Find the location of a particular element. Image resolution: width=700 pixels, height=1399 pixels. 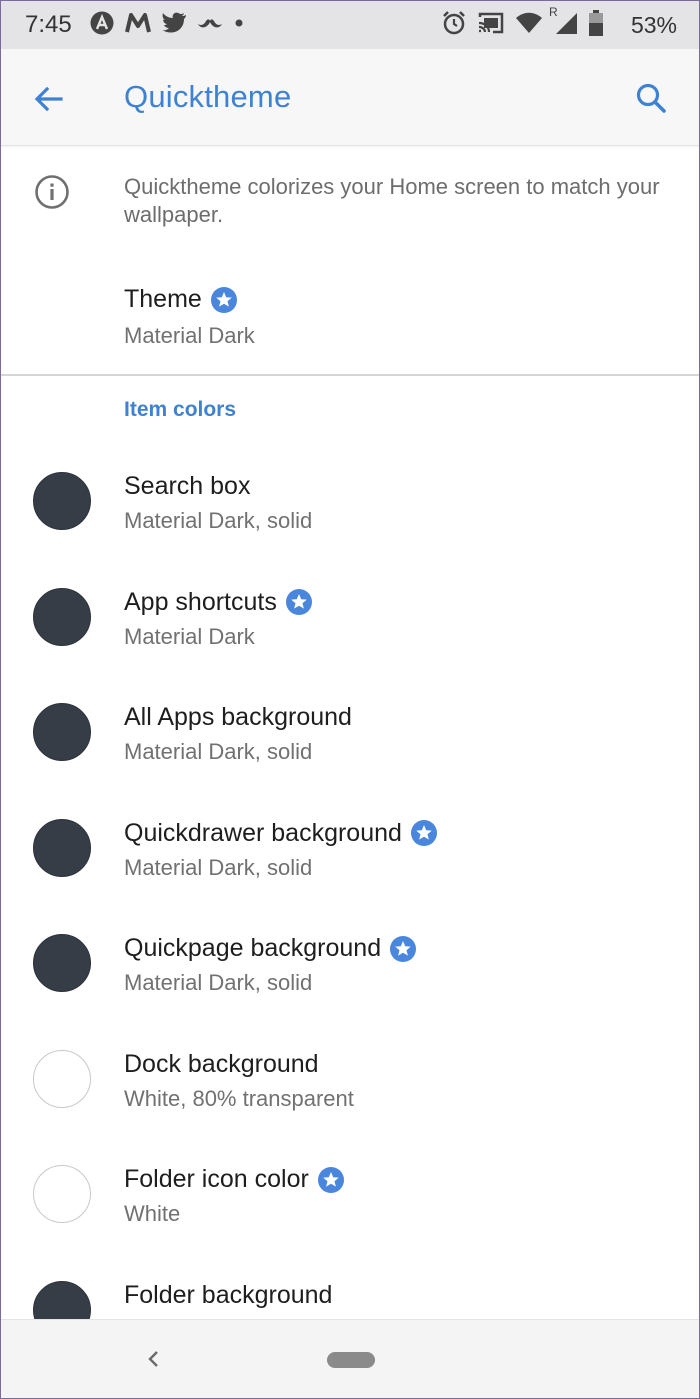

theme-value: Material Dark is located at coordinates (189, 335).